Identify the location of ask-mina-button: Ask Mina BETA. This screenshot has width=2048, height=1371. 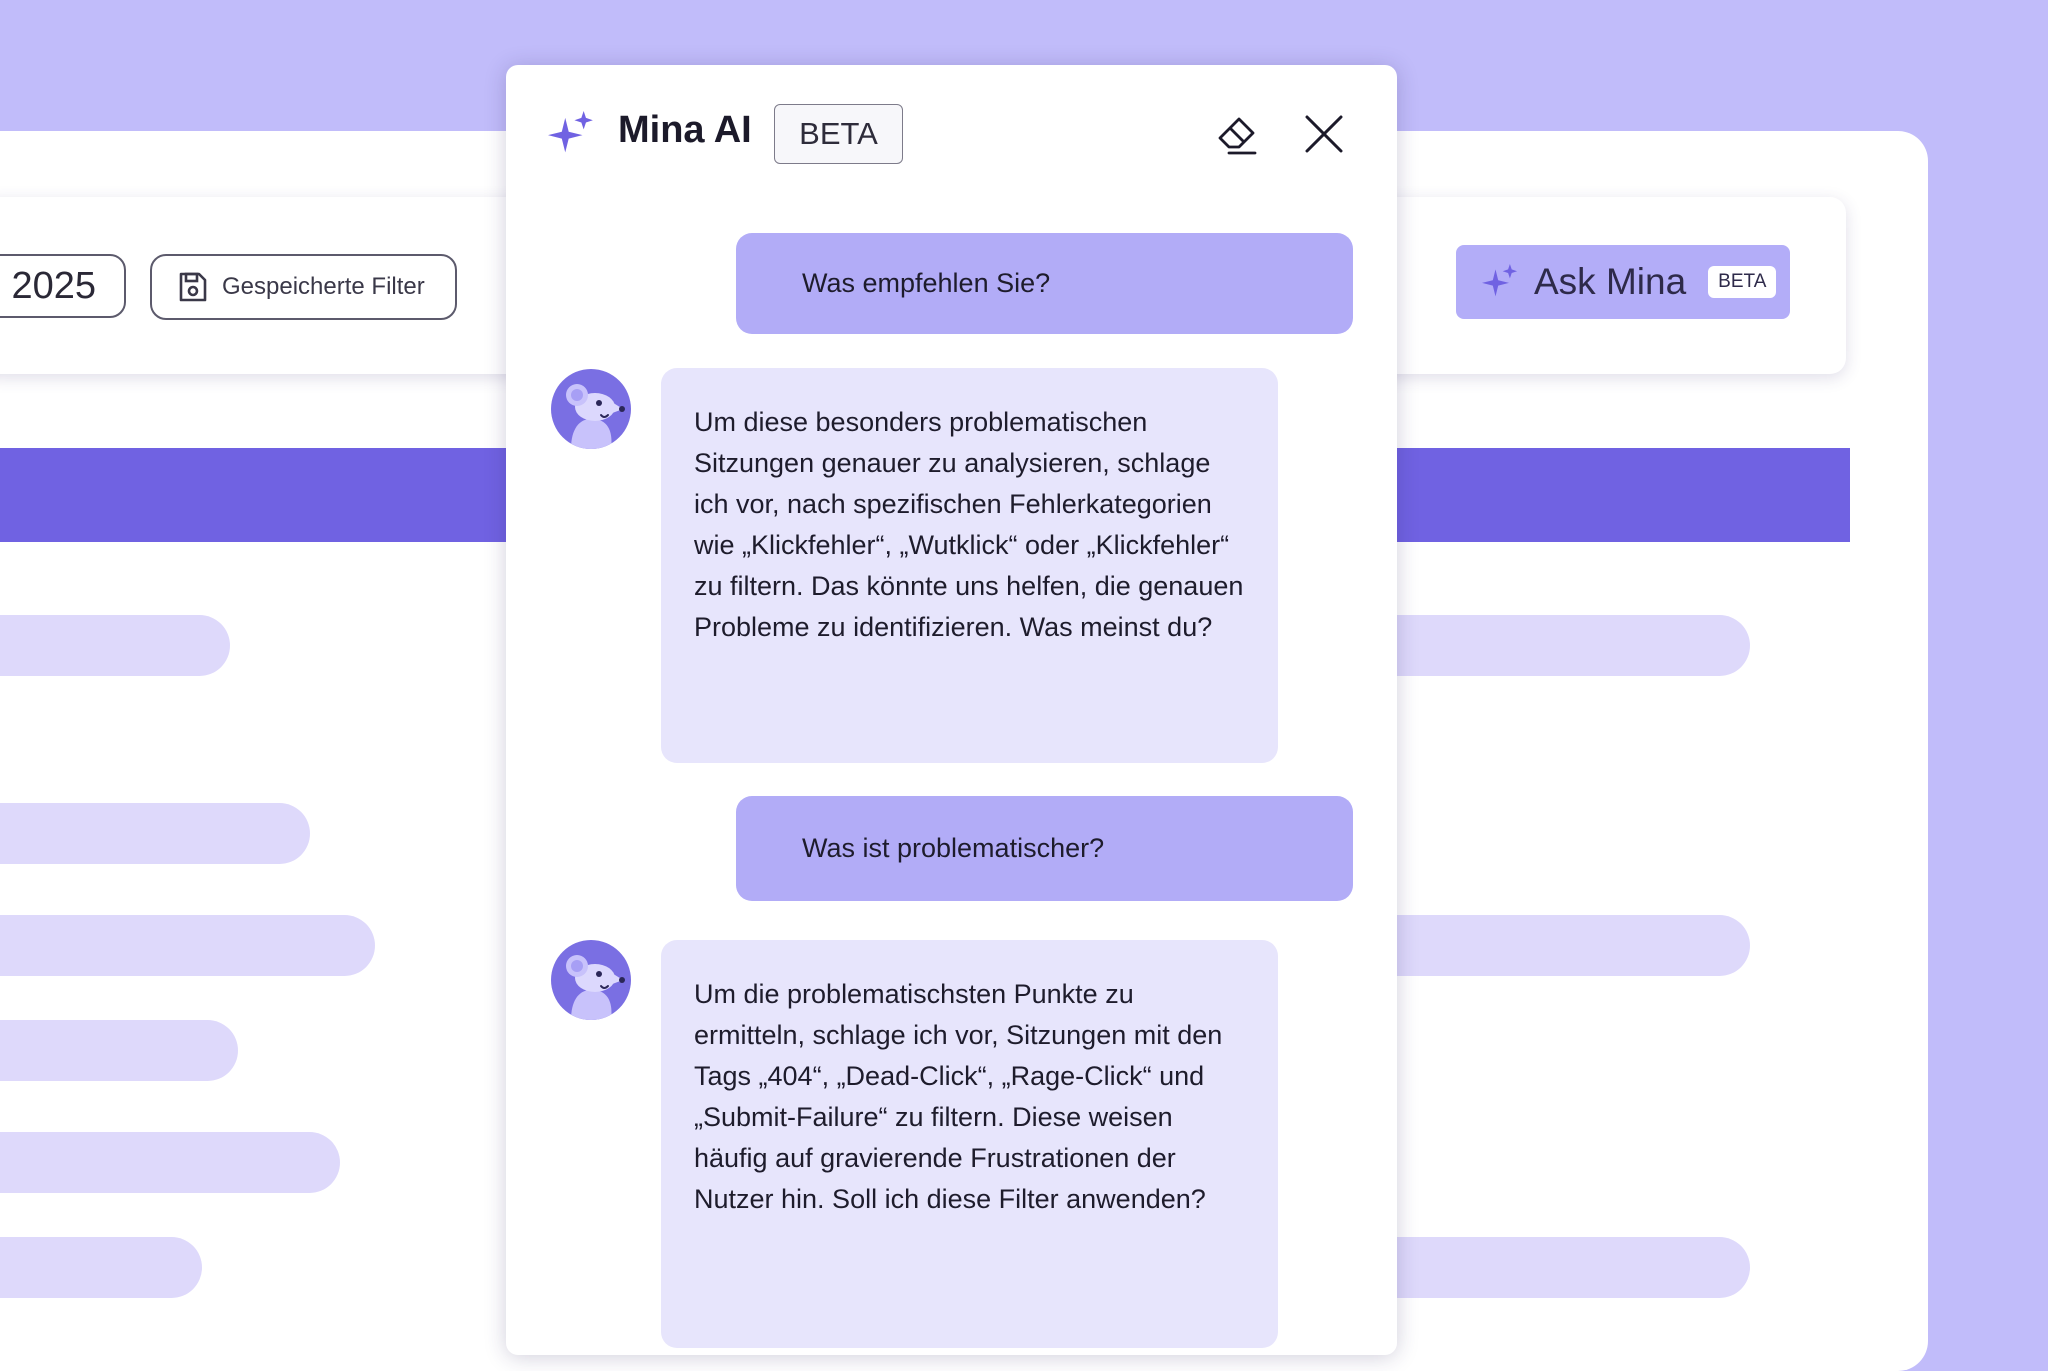
(1623, 282).